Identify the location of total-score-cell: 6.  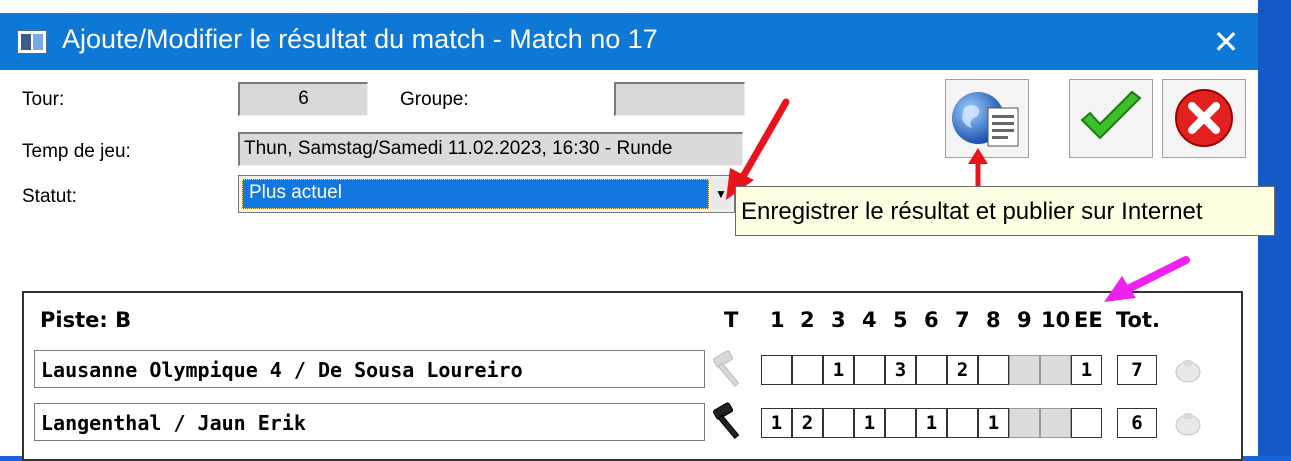
(1137, 423).